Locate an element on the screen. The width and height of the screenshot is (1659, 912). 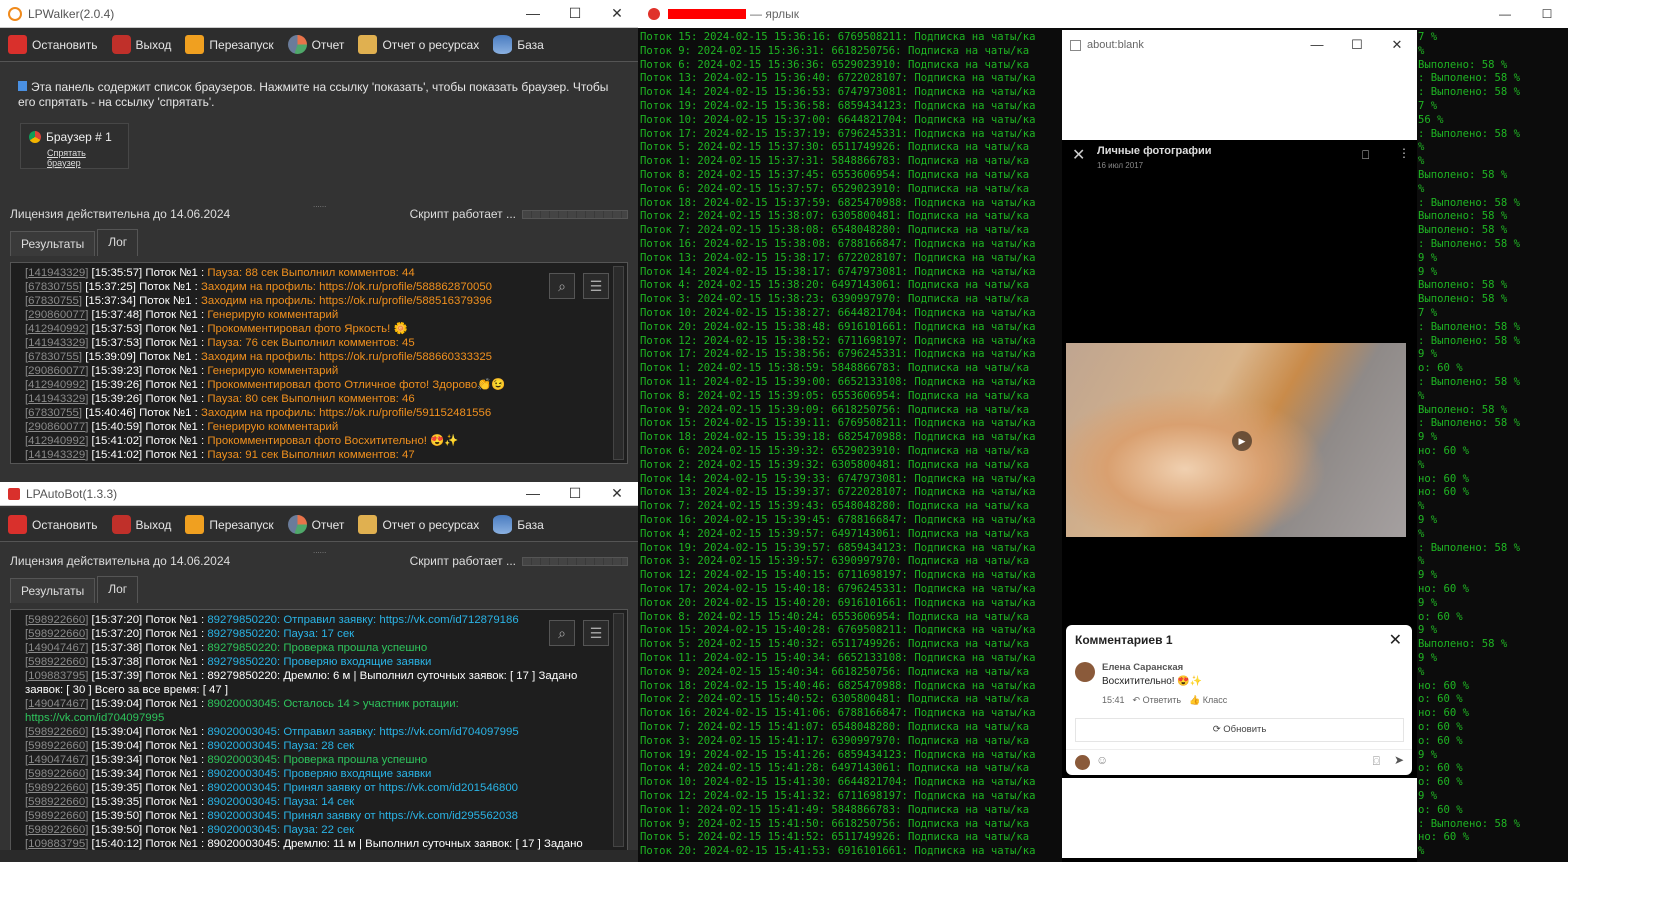
emoji-icon: ☺ is located at coordinates (1102, 760).